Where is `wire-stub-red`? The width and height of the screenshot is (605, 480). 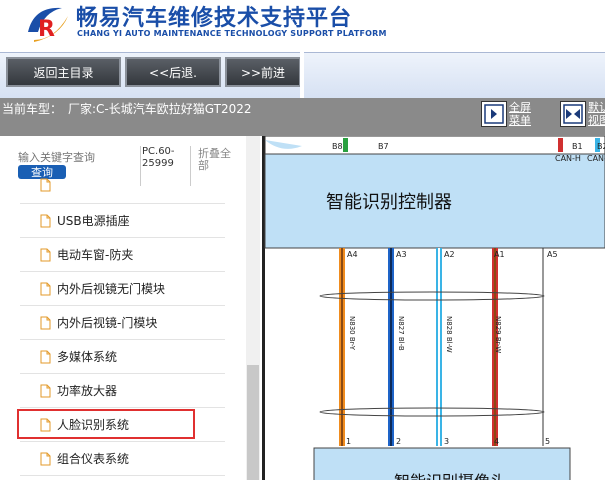 wire-stub-red is located at coordinates (560, 145).